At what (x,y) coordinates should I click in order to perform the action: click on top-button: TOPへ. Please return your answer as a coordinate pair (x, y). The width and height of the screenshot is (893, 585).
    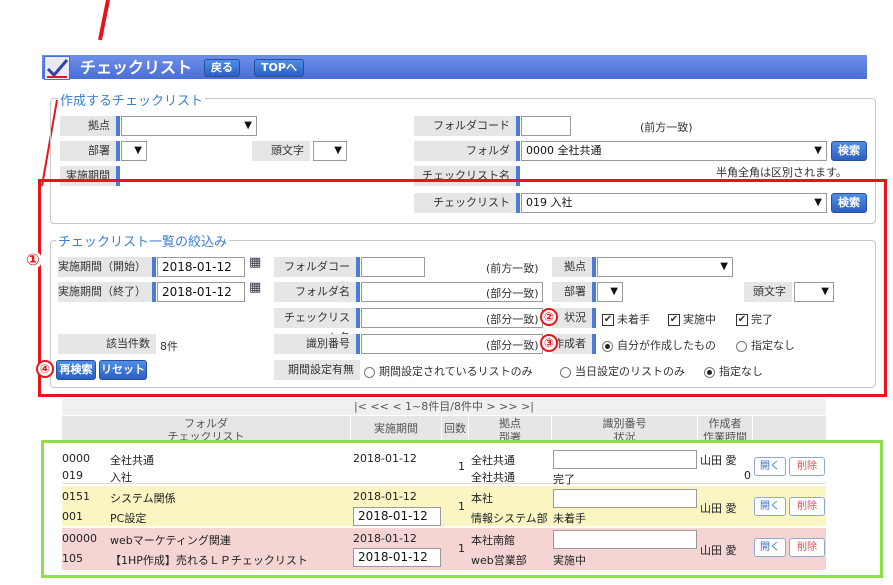
    Looking at the image, I should click on (279, 68).